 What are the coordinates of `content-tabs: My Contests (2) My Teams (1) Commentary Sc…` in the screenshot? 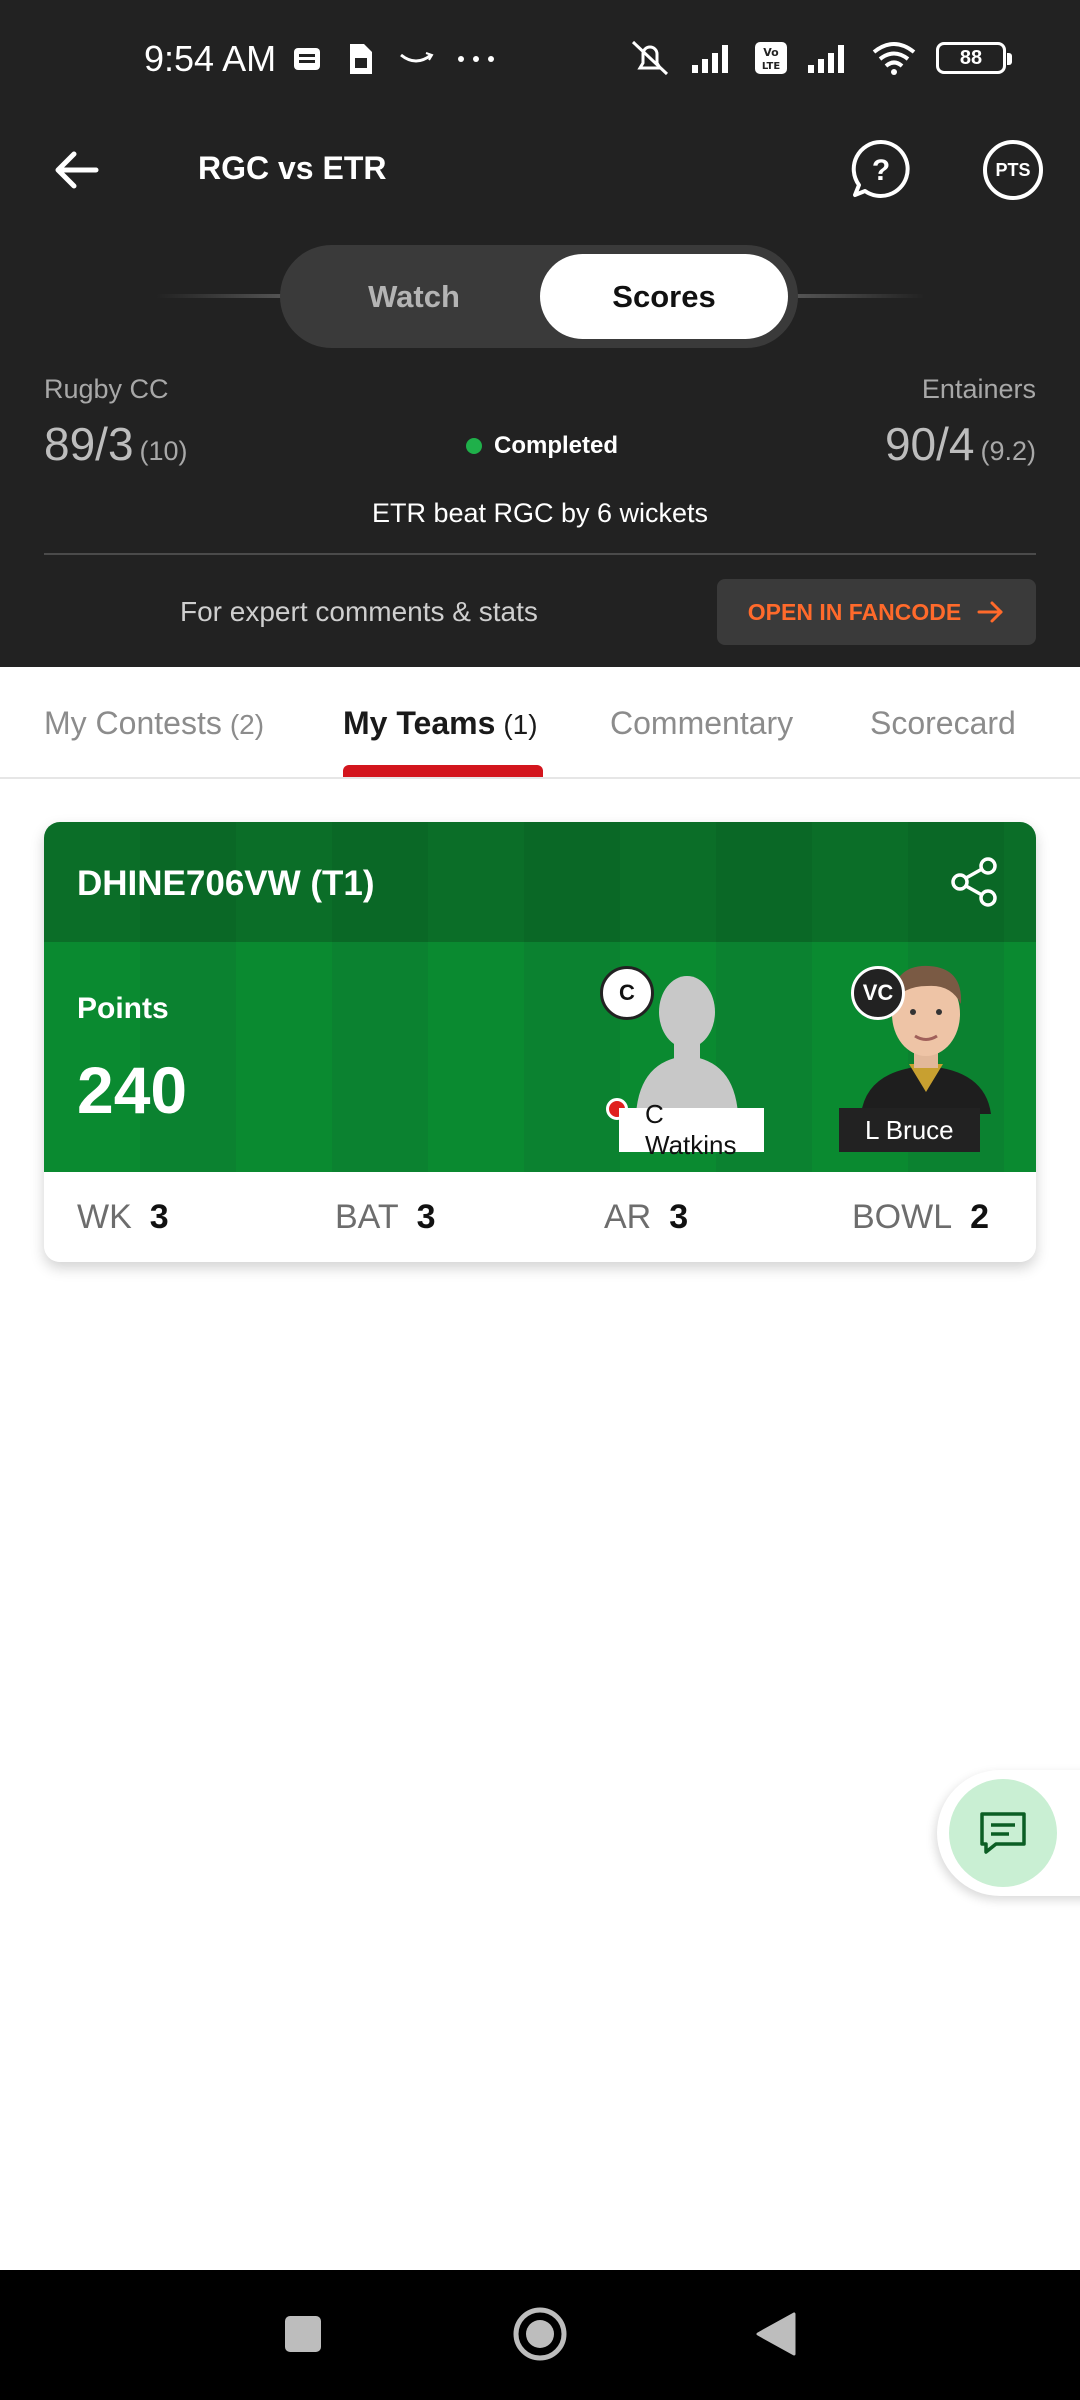 It's located at (540, 723).